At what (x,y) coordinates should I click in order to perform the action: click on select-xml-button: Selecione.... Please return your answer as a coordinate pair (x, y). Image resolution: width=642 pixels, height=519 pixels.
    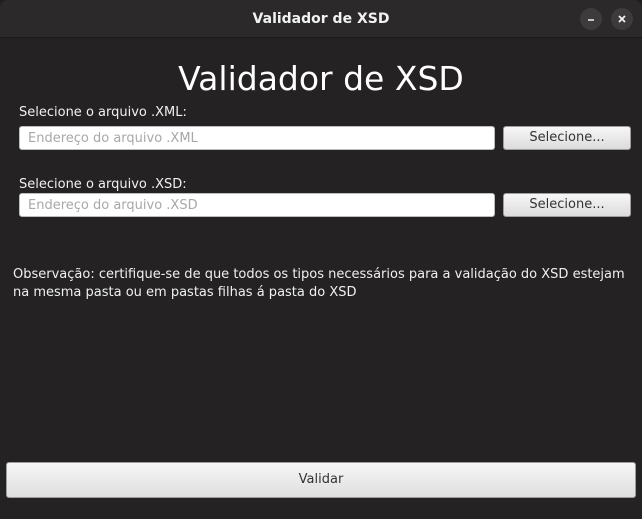
    Looking at the image, I should click on (567, 138).